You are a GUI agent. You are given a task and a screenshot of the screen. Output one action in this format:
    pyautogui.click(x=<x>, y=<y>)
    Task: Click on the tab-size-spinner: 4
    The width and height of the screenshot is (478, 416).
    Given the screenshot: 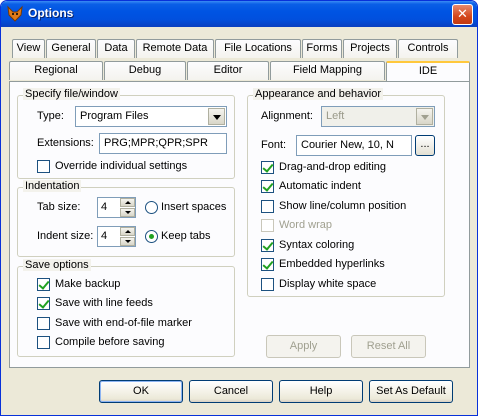 What is the action you would take?
    pyautogui.click(x=116, y=207)
    